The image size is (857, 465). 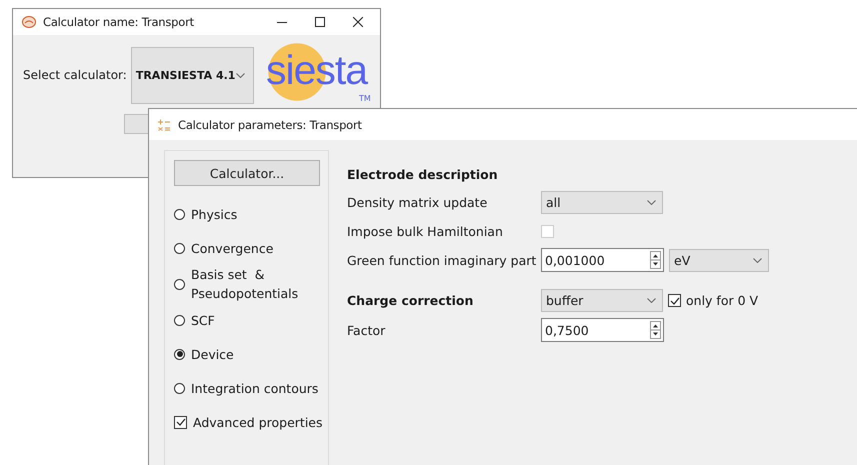 I want to click on window-title: Calculator name: Transport, so click(x=118, y=22).